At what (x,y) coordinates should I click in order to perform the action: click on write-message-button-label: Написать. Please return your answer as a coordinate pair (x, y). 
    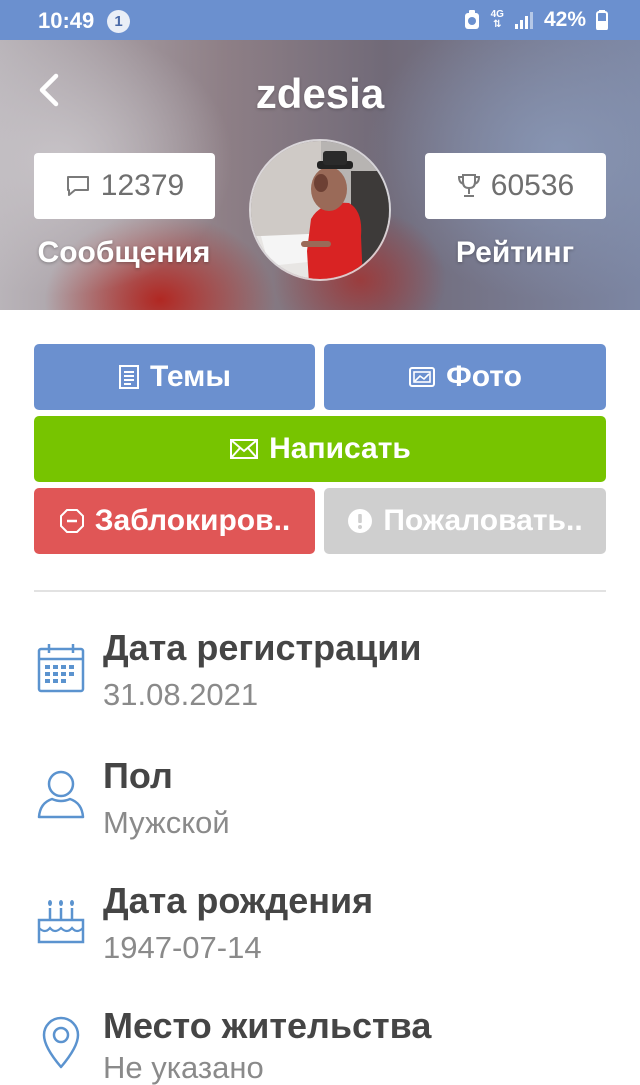
    Looking at the image, I should click on (340, 448).